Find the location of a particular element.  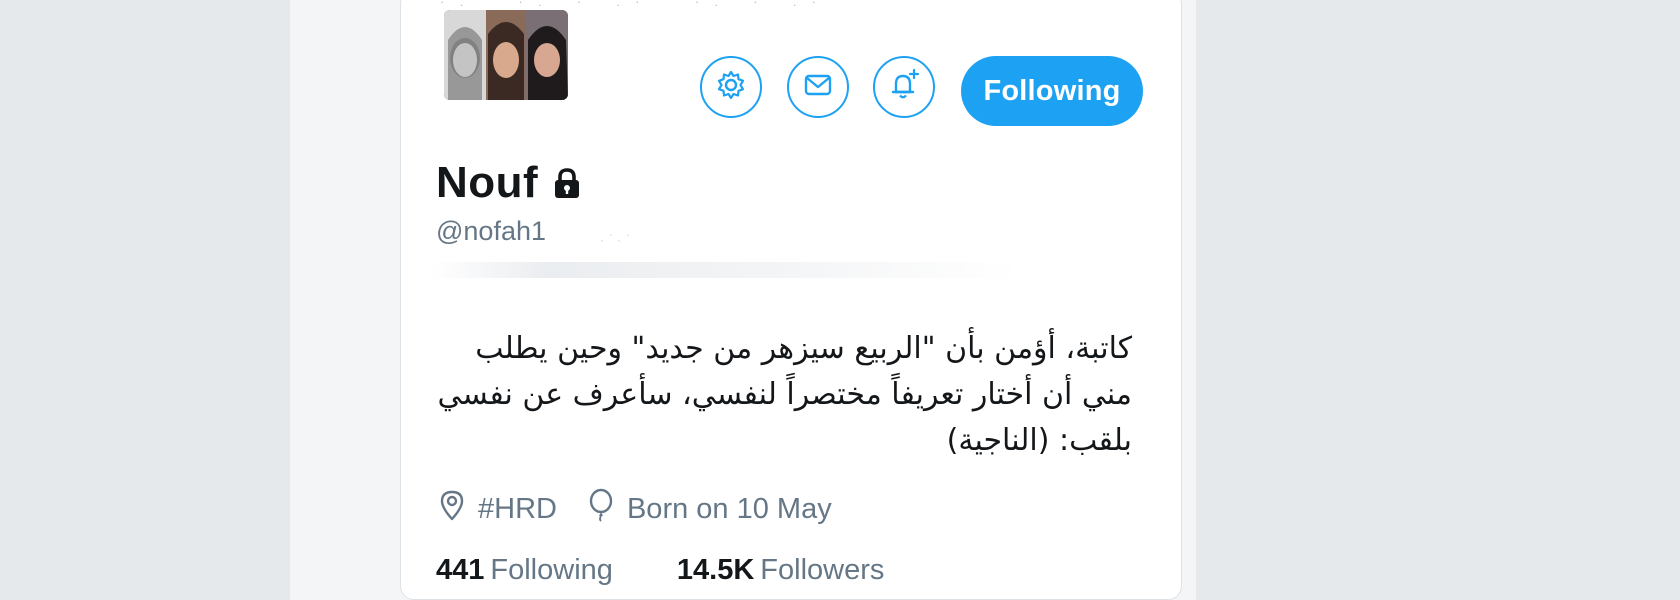

cropped-text-remnant: · ‚ ´ ˎ · ‚ ´ · ˎ ‚ · ´ ˎ · ‚ ´ · ˎ ‚ · is located at coordinates (800, 3).